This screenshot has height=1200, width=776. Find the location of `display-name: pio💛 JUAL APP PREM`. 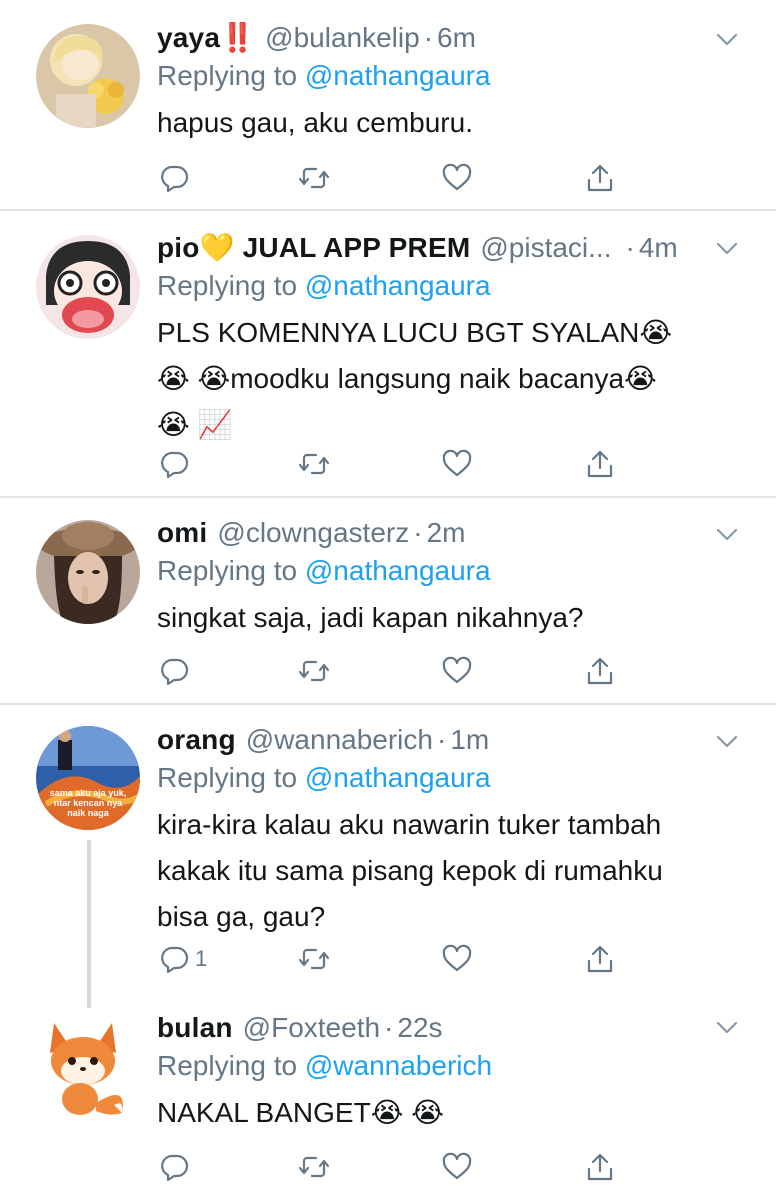

display-name: pio💛 JUAL APP PREM is located at coordinates (313, 248).